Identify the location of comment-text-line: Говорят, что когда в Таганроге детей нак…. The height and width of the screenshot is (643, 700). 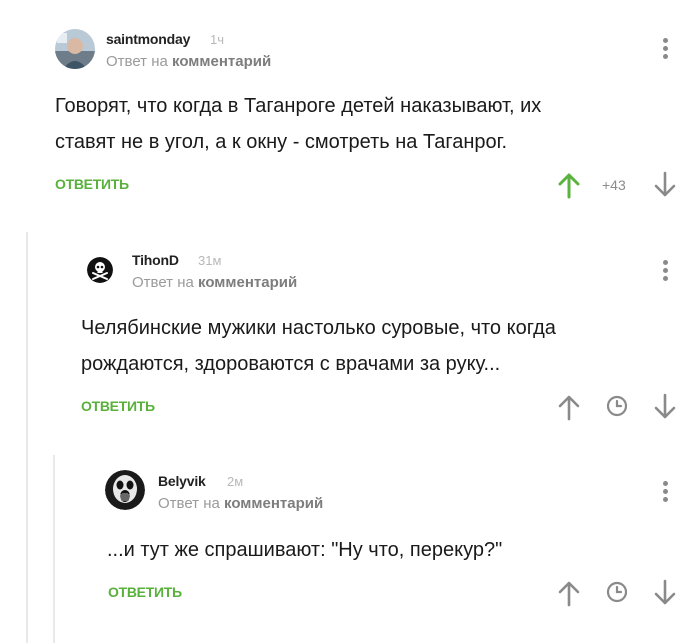
(298, 106).